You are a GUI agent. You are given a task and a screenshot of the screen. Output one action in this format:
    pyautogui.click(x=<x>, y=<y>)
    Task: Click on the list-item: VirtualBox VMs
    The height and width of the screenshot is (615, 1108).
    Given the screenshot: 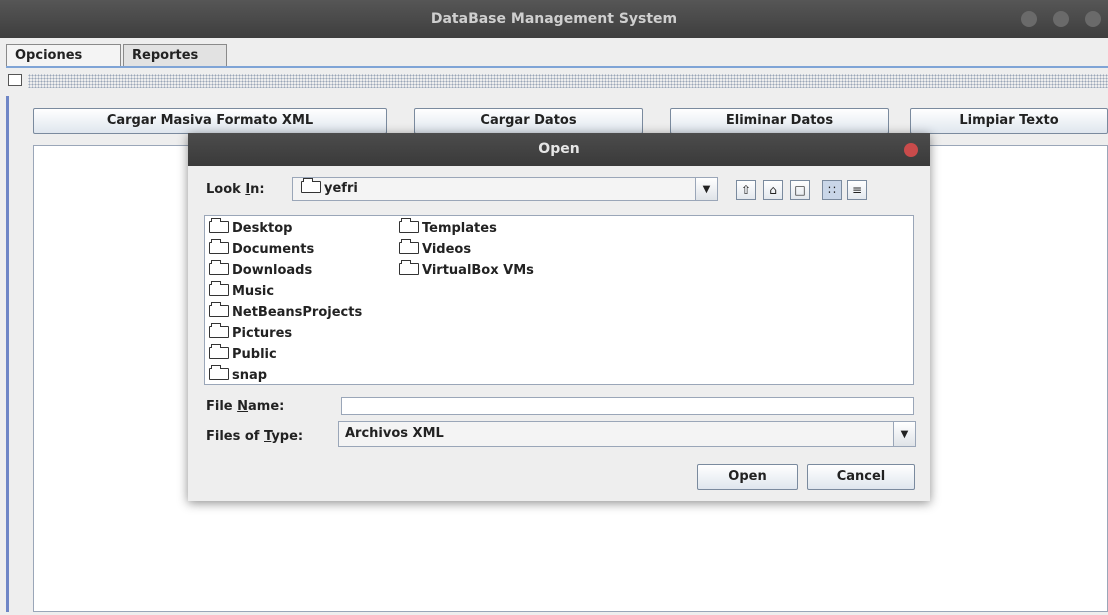 What is the action you would take?
    pyautogui.click(x=466, y=270)
    